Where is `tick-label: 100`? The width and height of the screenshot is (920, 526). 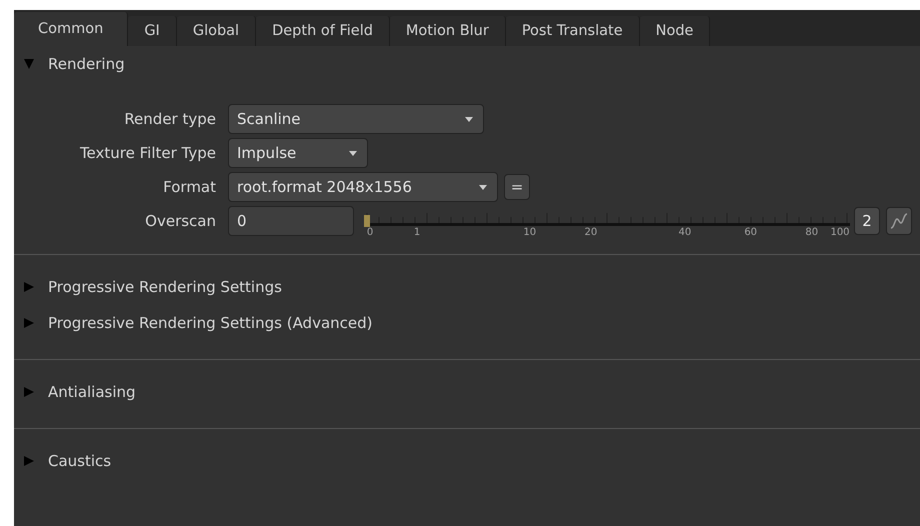
tick-label: 100 is located at coordinates (840, 232).